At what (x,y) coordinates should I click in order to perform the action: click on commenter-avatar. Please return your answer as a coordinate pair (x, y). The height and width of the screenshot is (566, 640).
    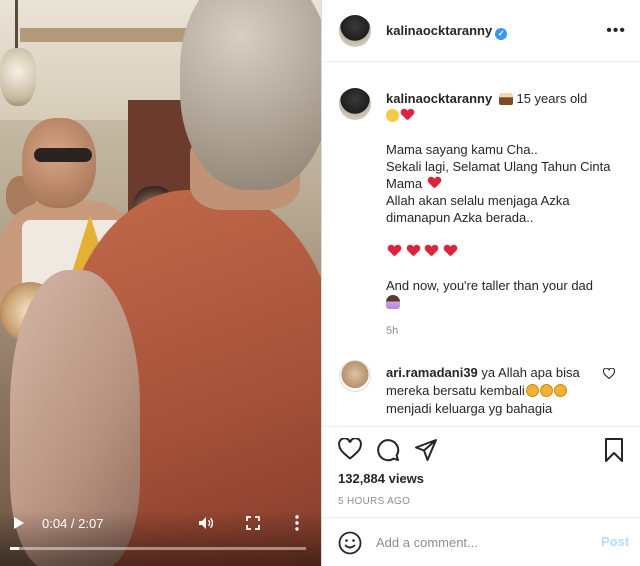
    Looking at the image, I should click on (355, 376).